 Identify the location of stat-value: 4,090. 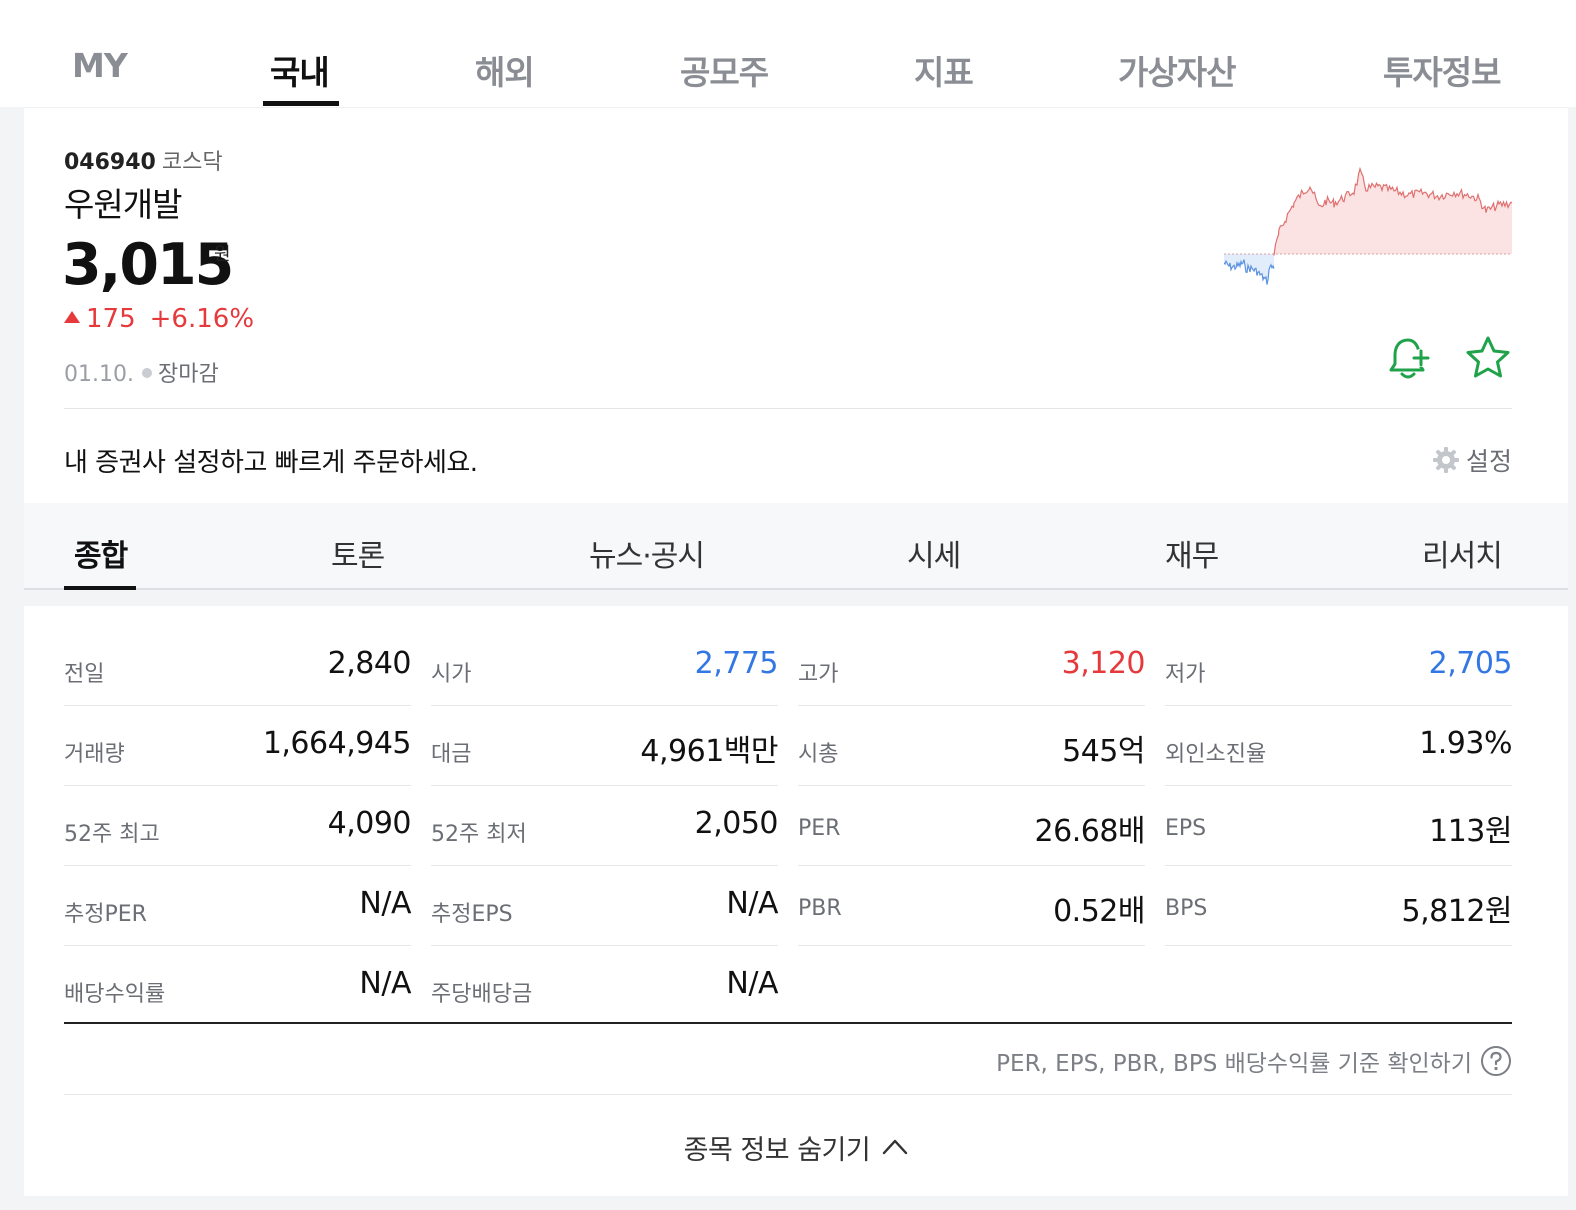
(369, 823).